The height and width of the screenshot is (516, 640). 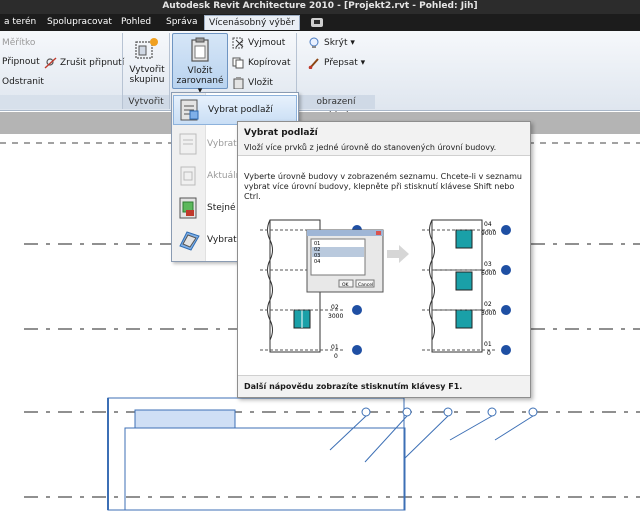 I want to click on illus-right-building, so click(x=456, y=286).